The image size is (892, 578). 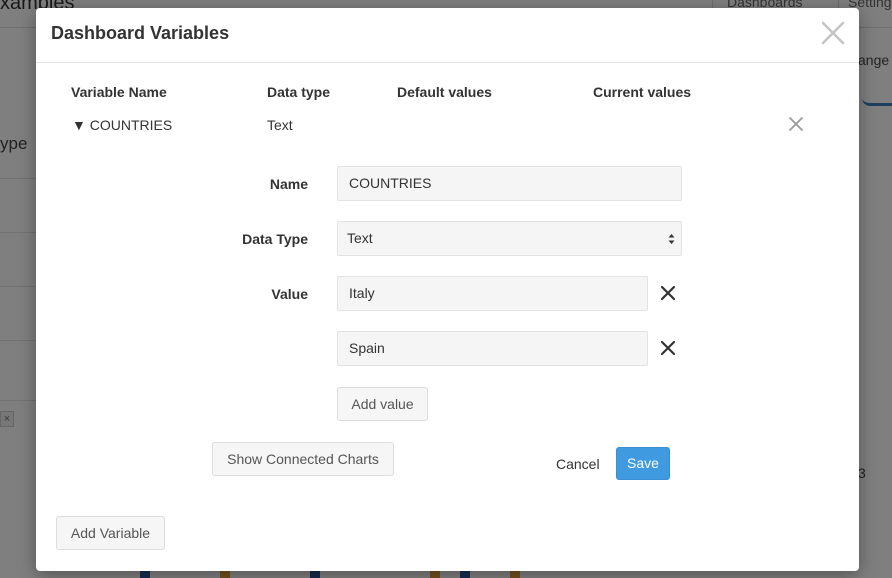 I want to click on select-arrows-icon, so click(x=671, y=239).